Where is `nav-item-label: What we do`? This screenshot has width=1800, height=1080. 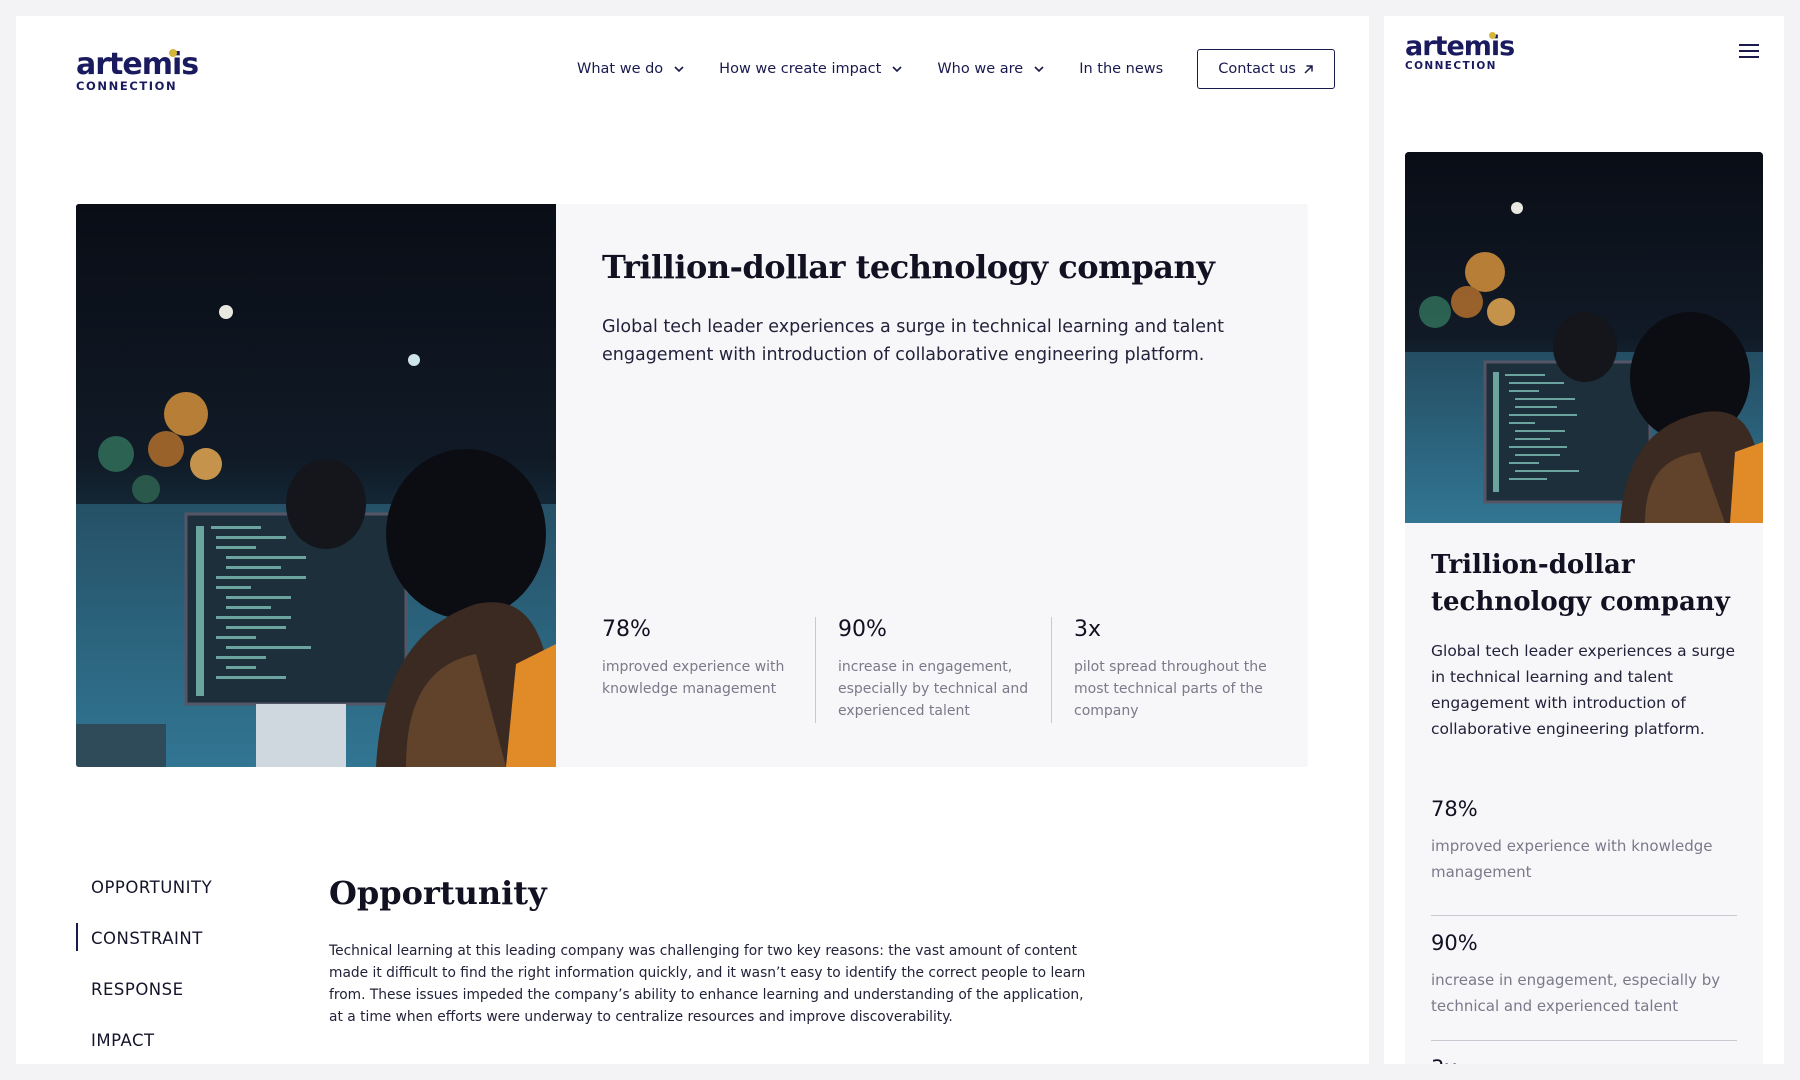 nav-item-label: What we do is located at coordinates (620, 69).